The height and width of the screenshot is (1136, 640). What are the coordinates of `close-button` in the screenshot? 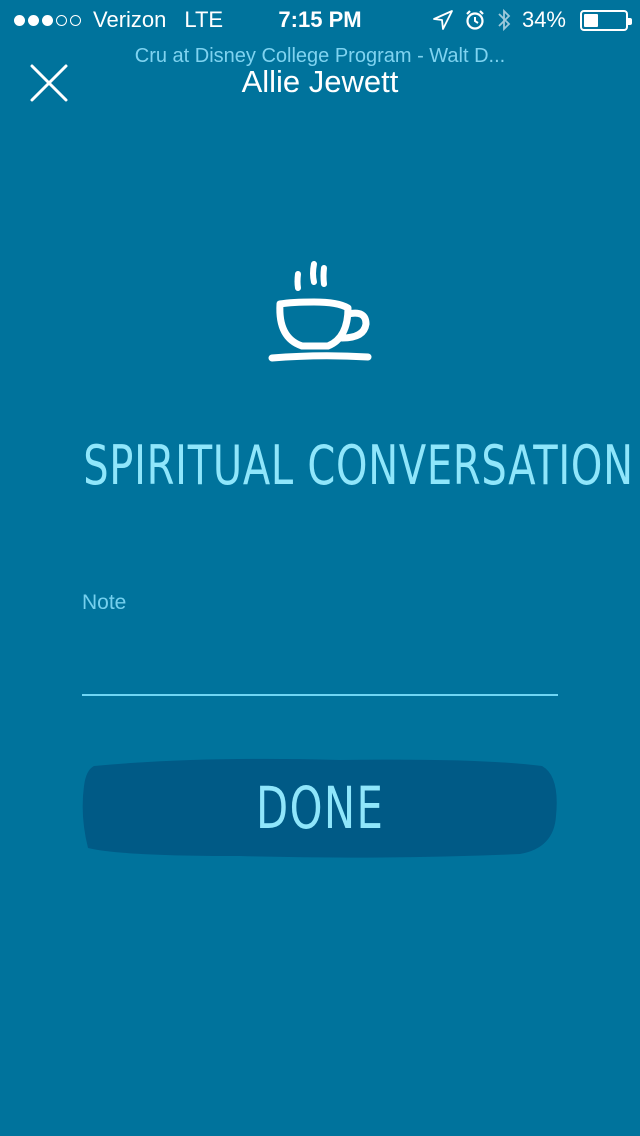 It's located at (49, 83).